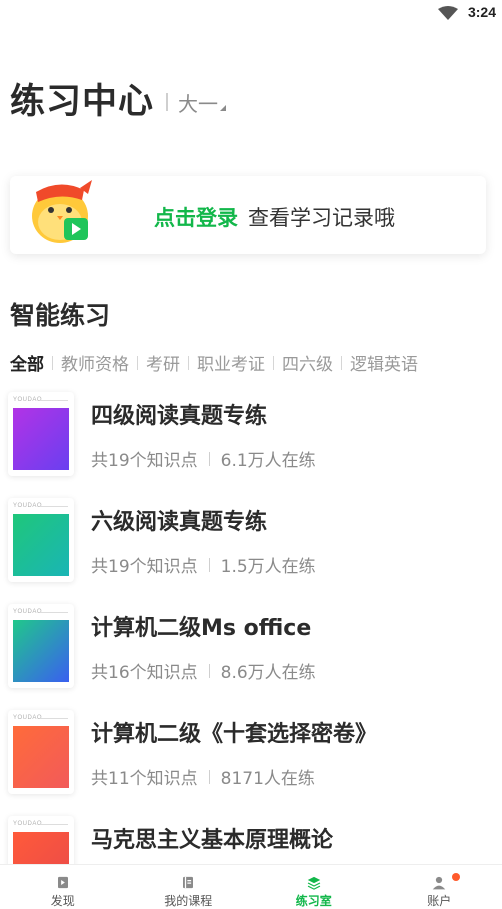 This screenshot has width=502, height=909. What do you see at coordinates (62, 901) in the screenshot?
I see `tab-label: 发现` at bounding box center [62, 901].